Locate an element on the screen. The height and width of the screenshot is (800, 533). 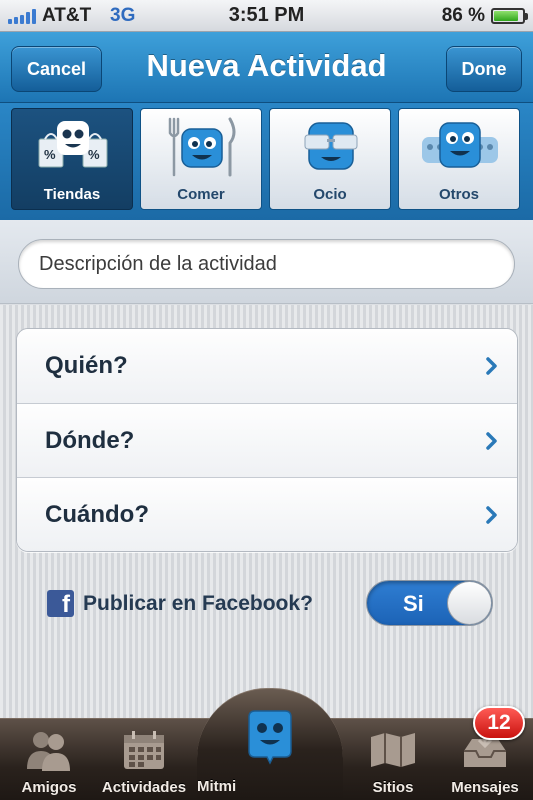
category-selector: % % Tiendas Comer Ocio Otros is located at coordinates (266, 161).